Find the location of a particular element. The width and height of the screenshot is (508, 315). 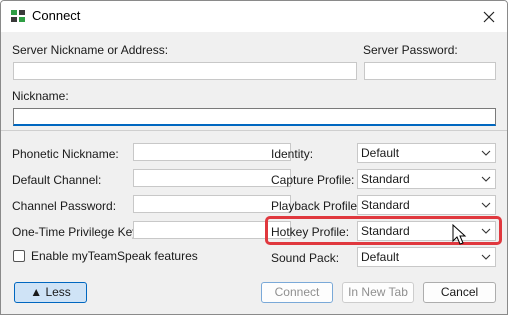

playback-profile-label: Playback Profile: is located at coordinates (316, 206).